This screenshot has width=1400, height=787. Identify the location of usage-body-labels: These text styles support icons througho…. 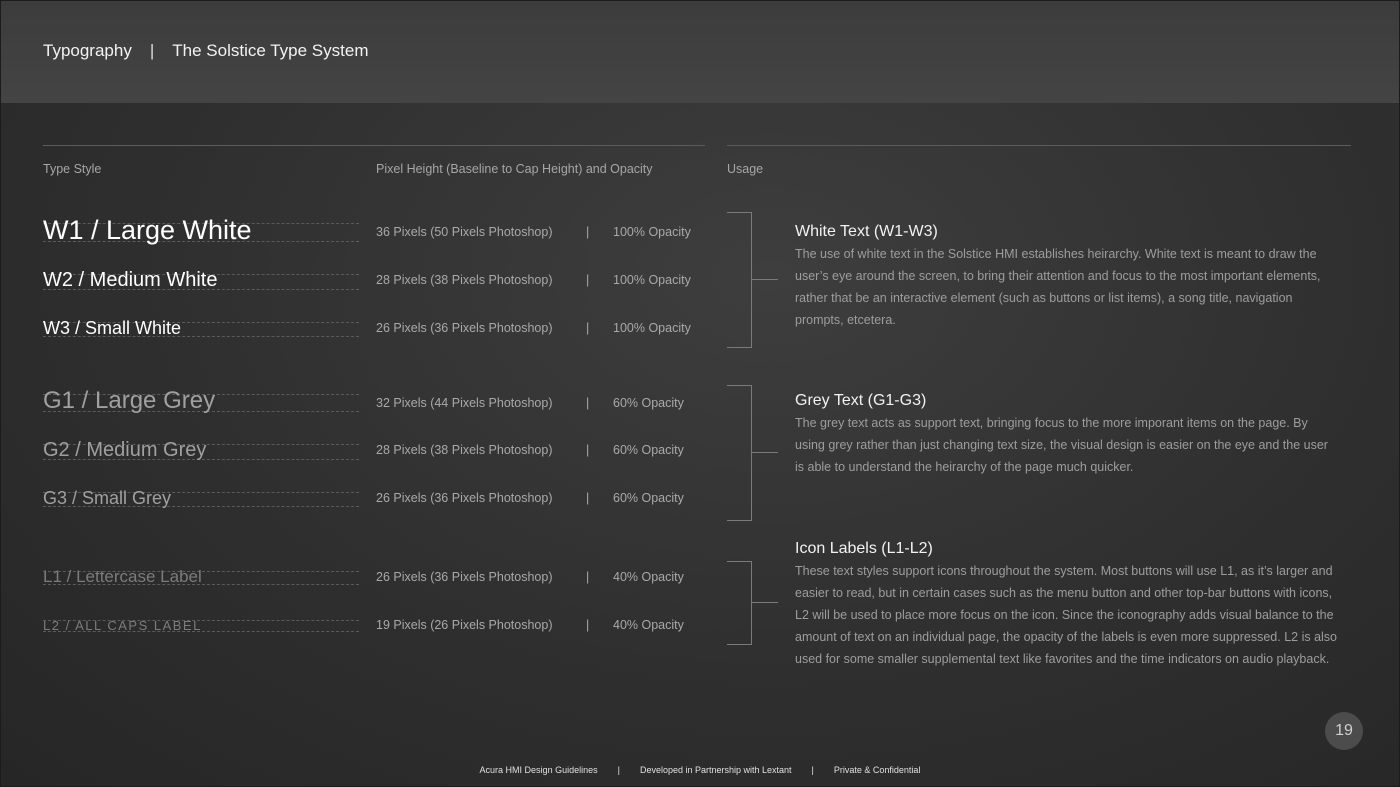
(1066, 615).